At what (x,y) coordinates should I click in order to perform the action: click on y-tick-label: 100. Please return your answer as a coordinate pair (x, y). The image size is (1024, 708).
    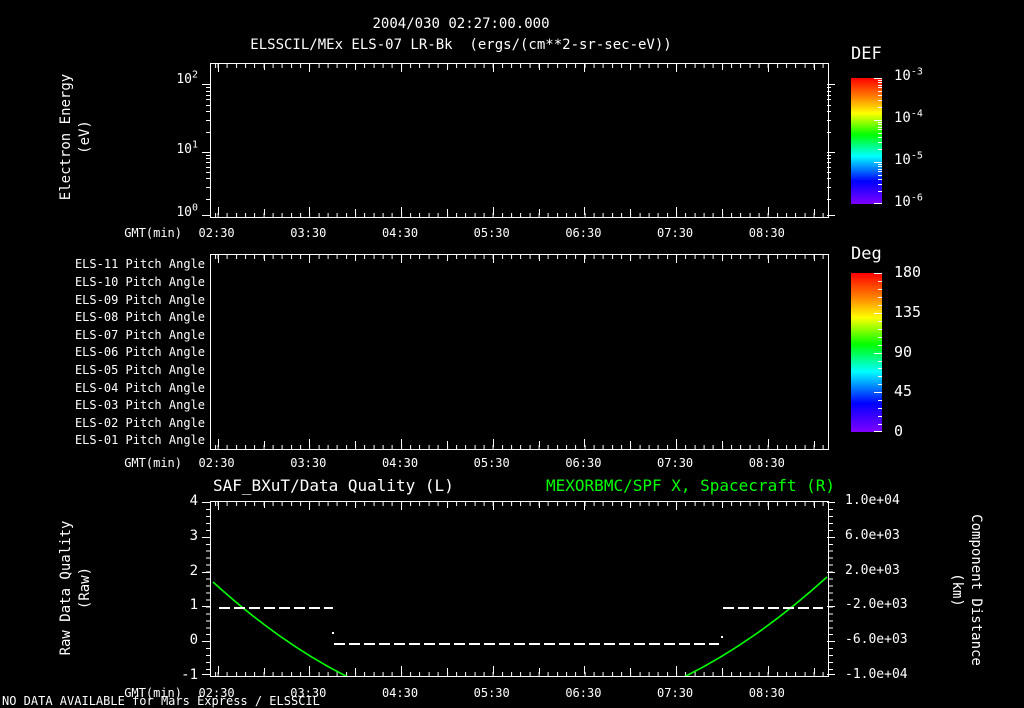
    Looking at the image, I should click on (187, 211).